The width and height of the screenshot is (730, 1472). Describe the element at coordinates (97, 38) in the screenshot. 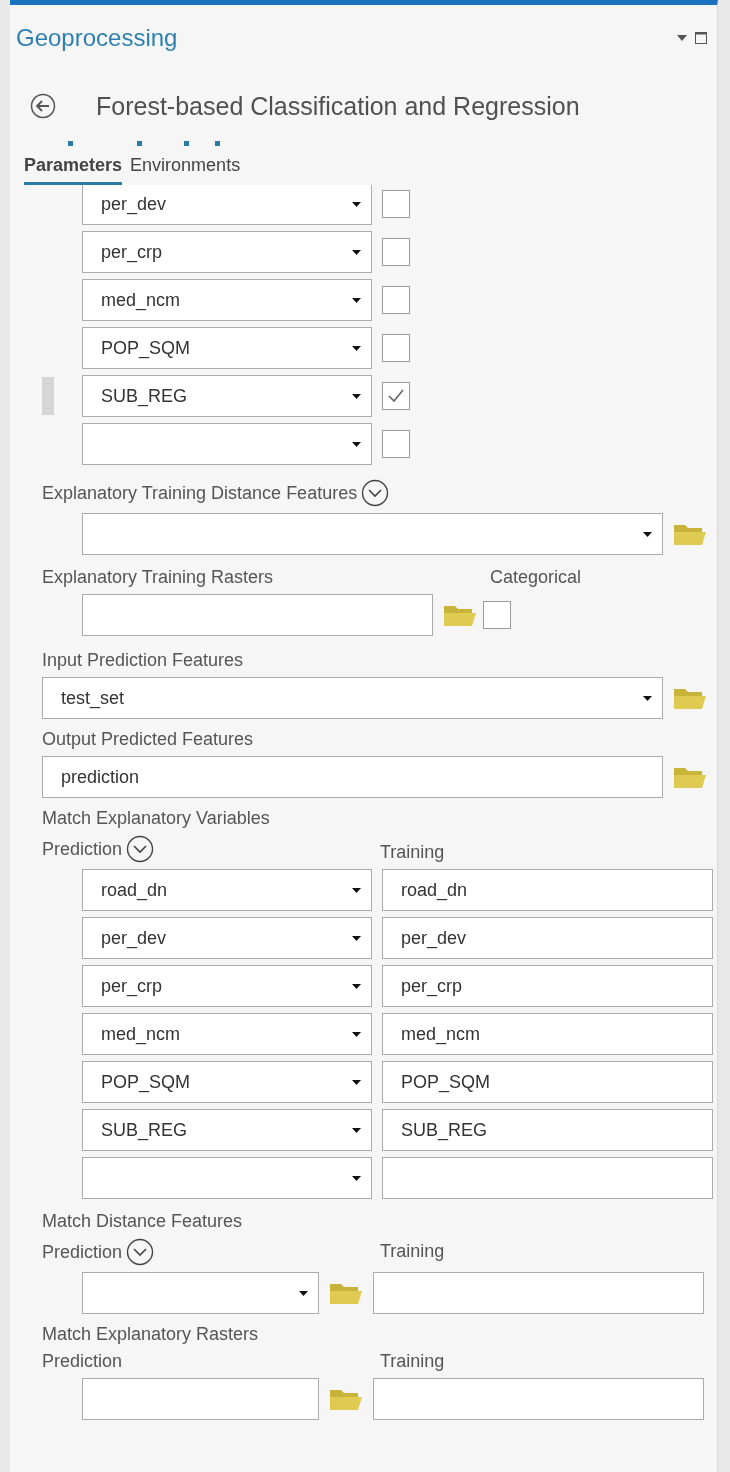

I see `pane-title: Geoprocessing` at that location.